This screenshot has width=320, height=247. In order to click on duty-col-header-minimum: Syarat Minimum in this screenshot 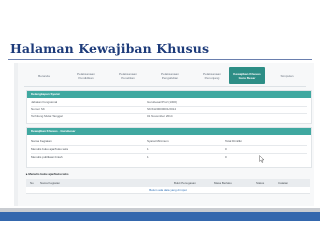, I will do `click(158, 141)`.